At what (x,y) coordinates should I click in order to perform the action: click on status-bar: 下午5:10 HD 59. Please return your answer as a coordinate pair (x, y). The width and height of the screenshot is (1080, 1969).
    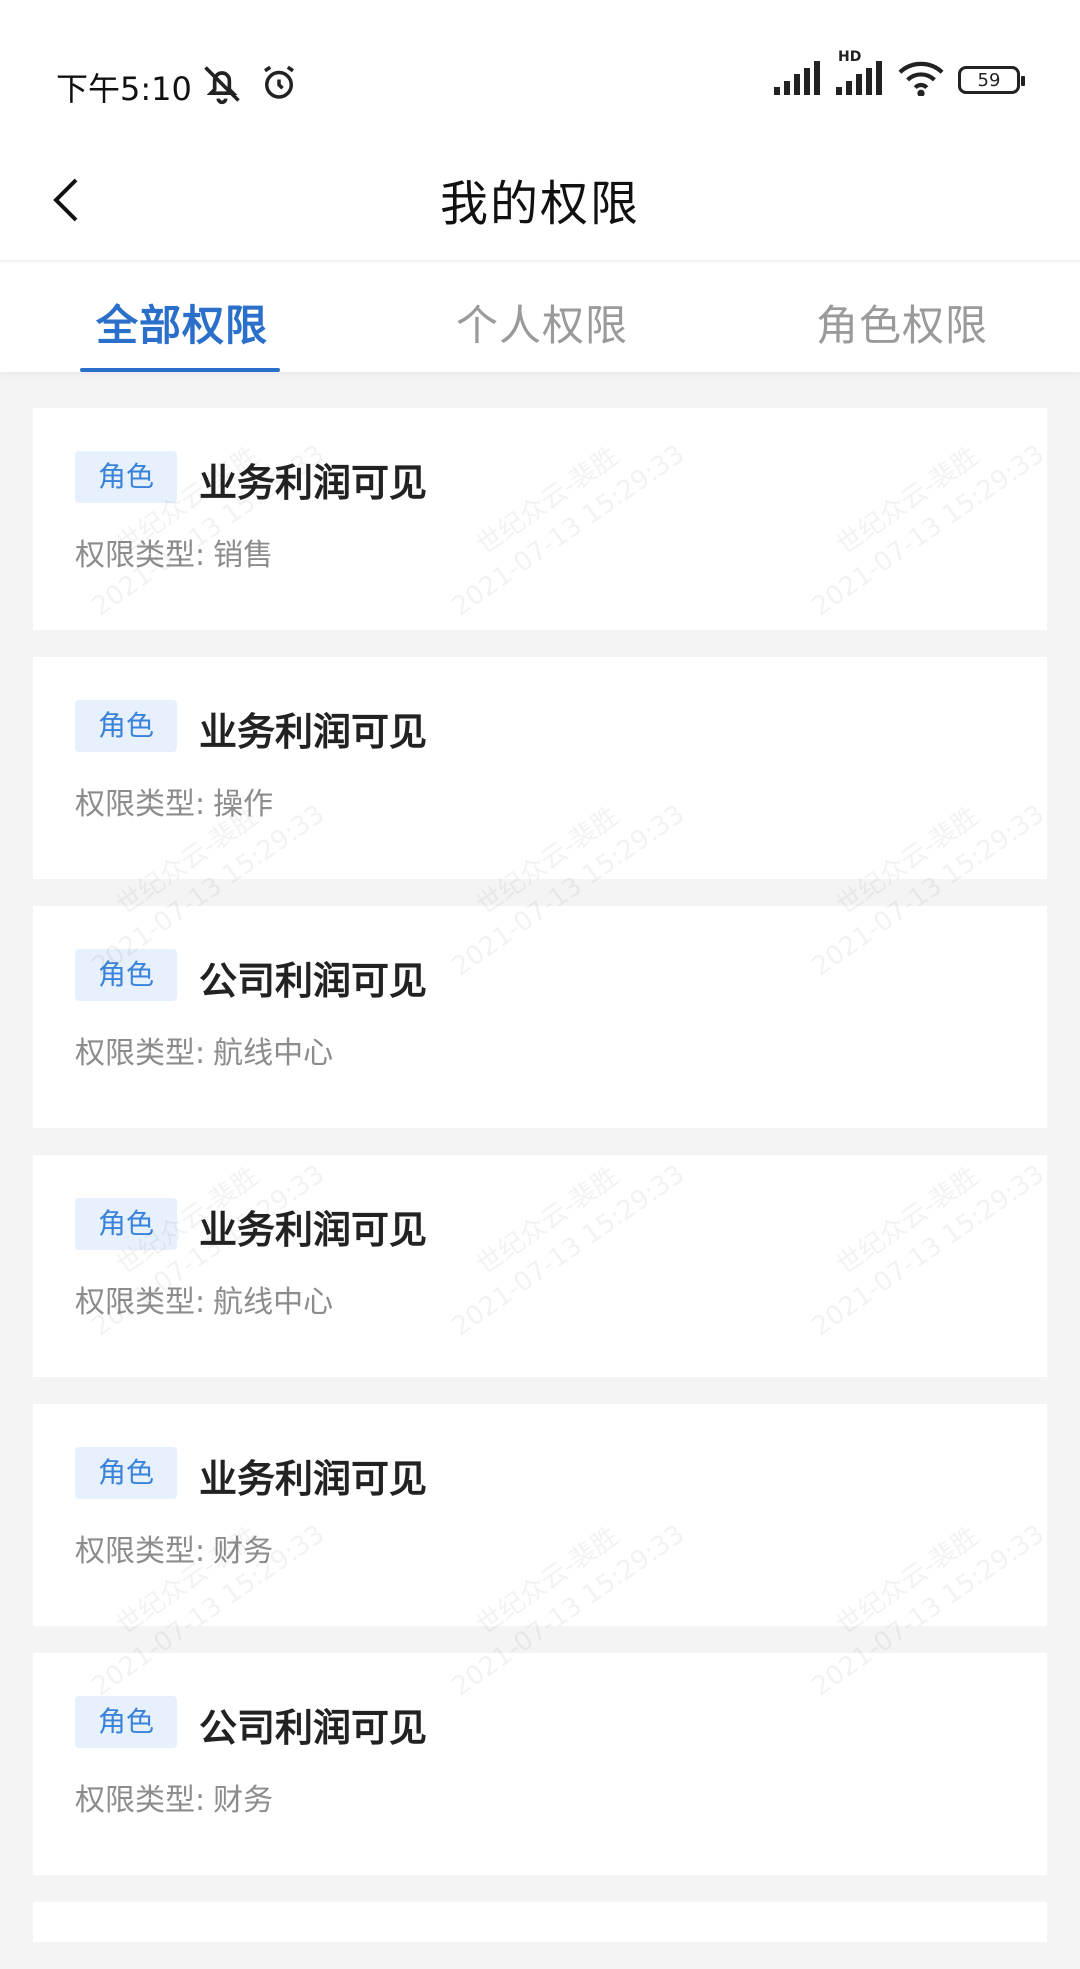
    Looking at the image, I should click on (540, 70).